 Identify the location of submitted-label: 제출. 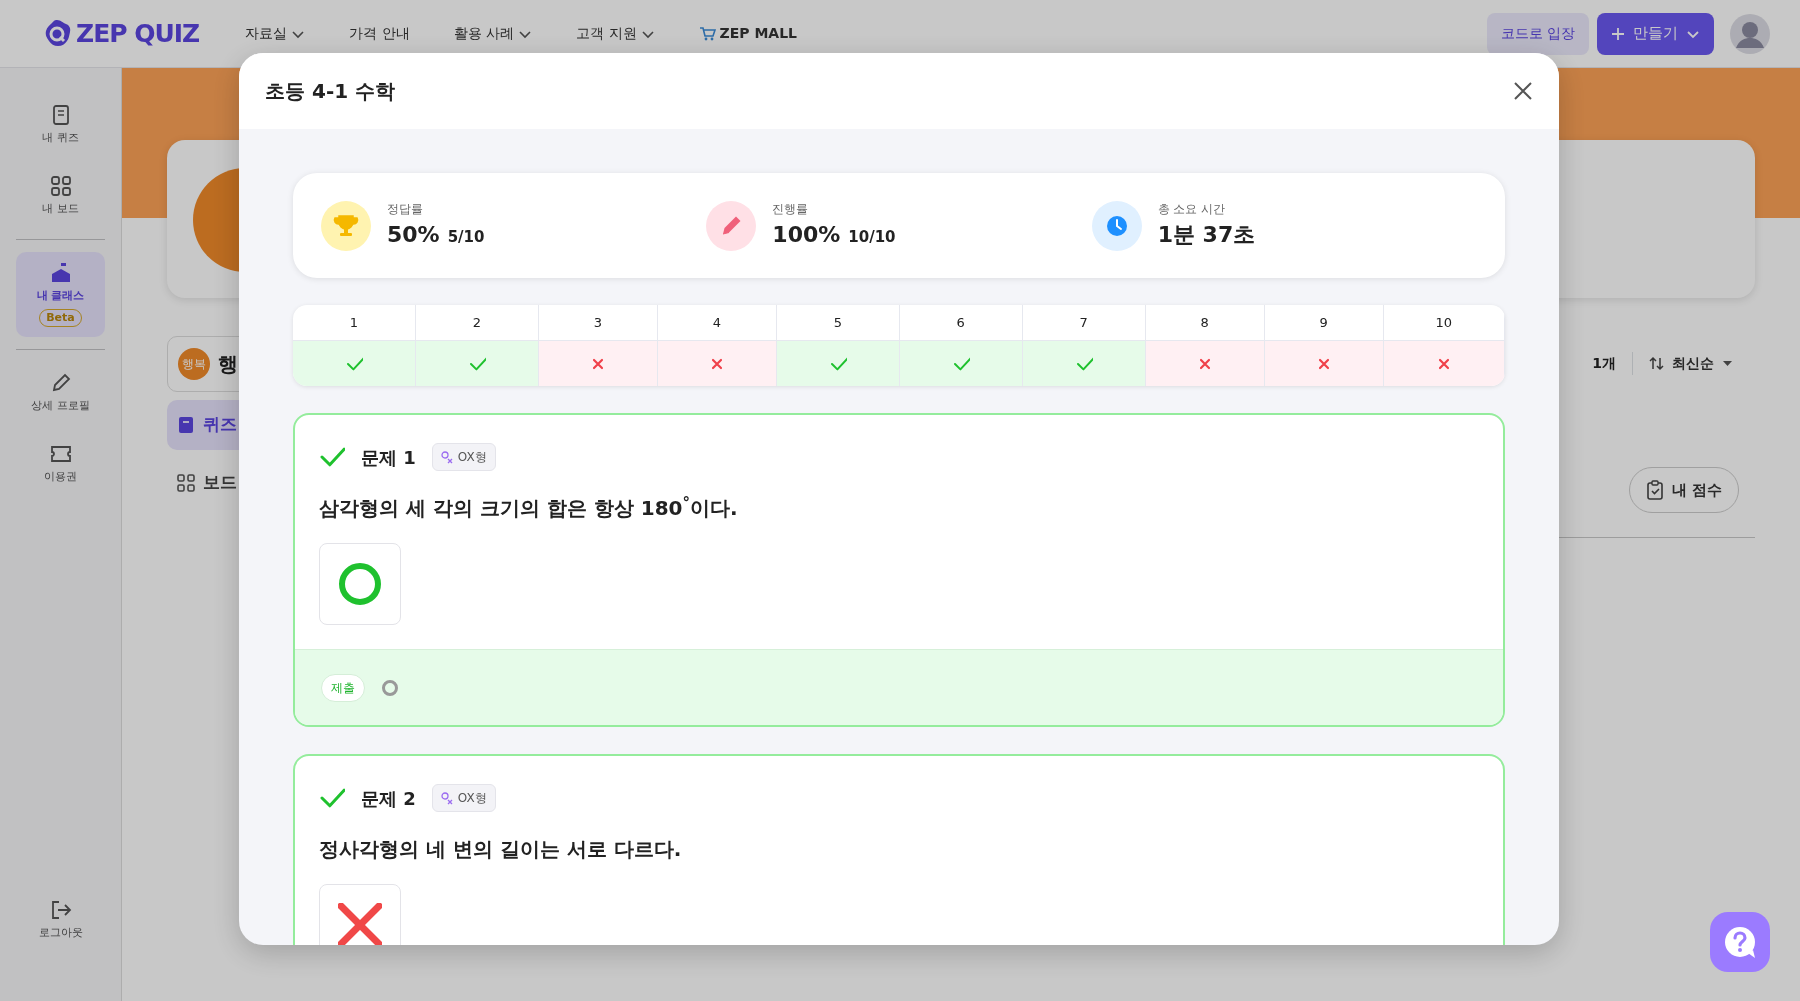
(343, 687).